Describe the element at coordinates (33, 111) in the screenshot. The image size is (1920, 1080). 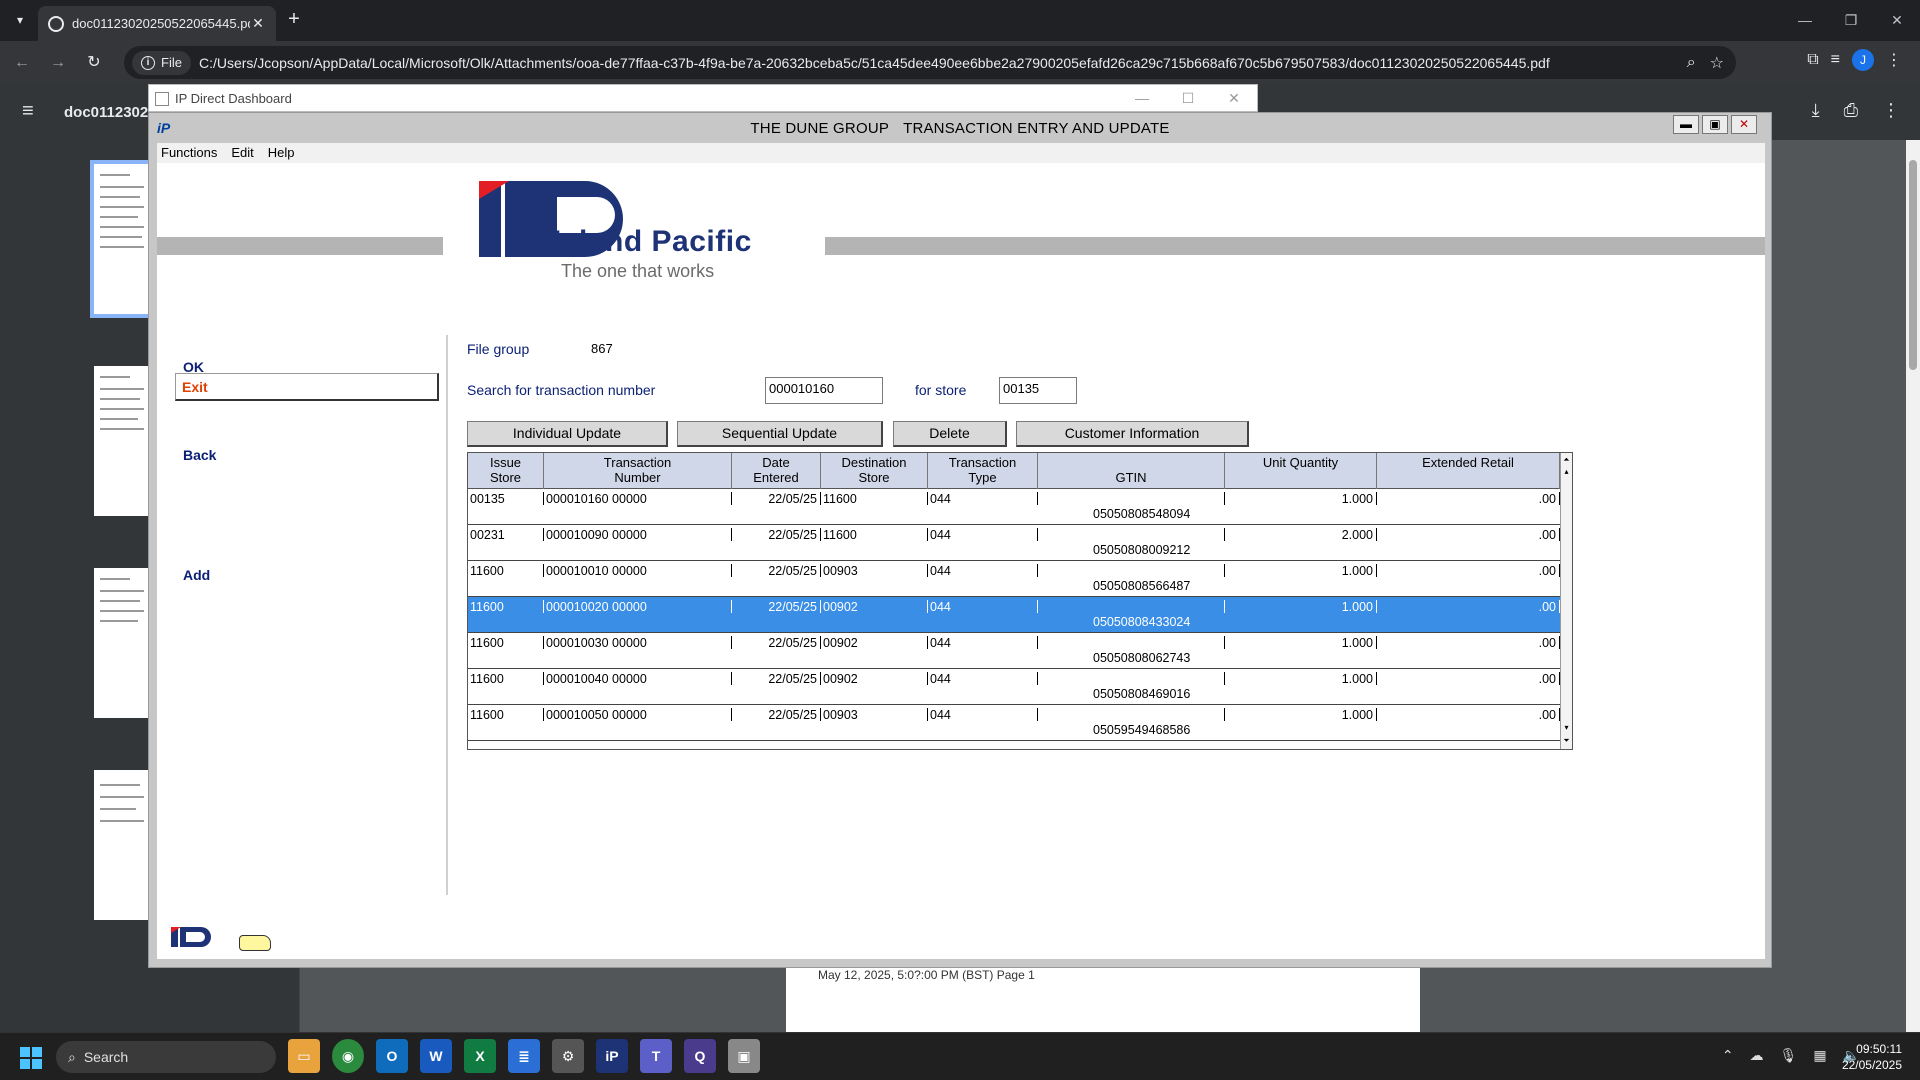
I see `pdf-sidebar-menu-icon: ≡` at that location.